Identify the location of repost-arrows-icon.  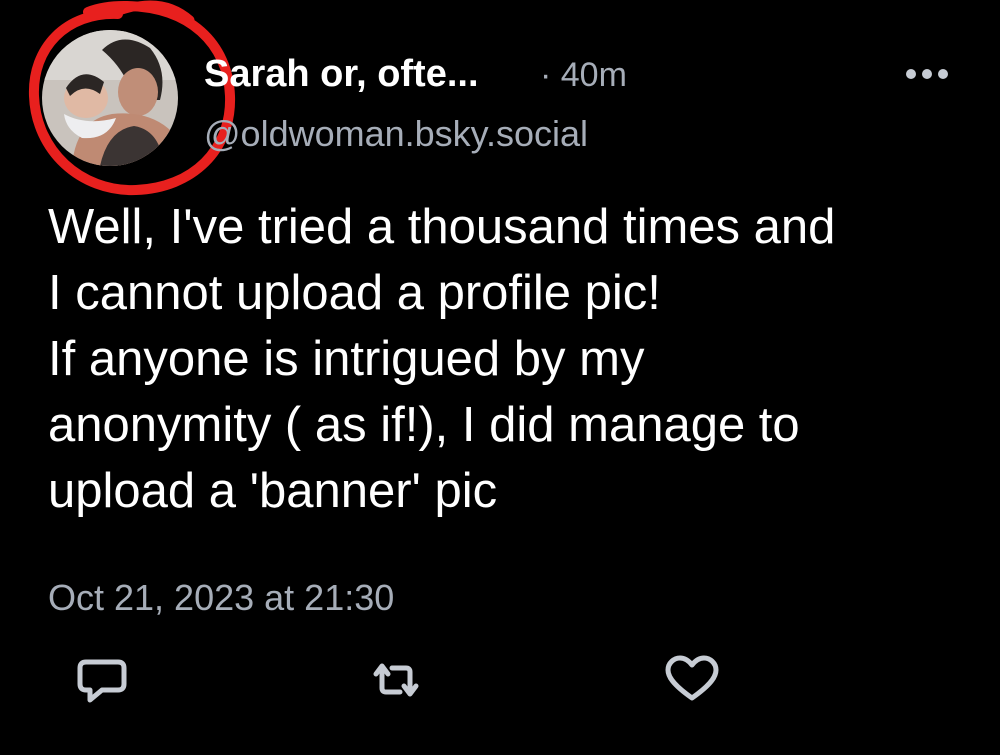
(396, 680).